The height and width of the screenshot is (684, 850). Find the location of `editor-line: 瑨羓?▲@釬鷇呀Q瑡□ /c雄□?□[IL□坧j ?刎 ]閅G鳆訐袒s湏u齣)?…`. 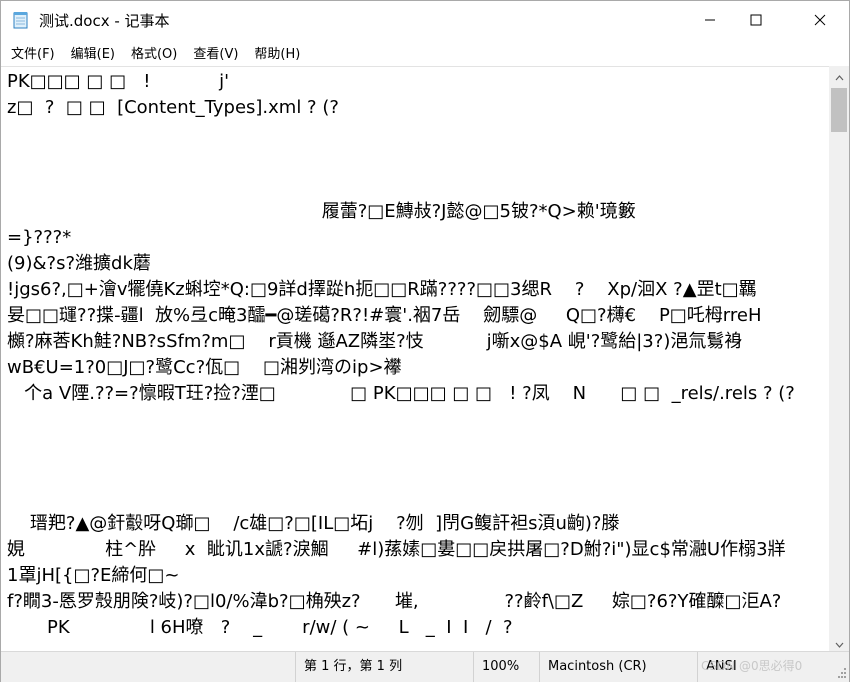

editor-line: 瑨羓?▲@釬鷇呀Q瑡□ /c雄□?□[IL□坧j ?刎 ]閅G鳆訐袒s湏u齣)?… is located at coordinates (313, 523).